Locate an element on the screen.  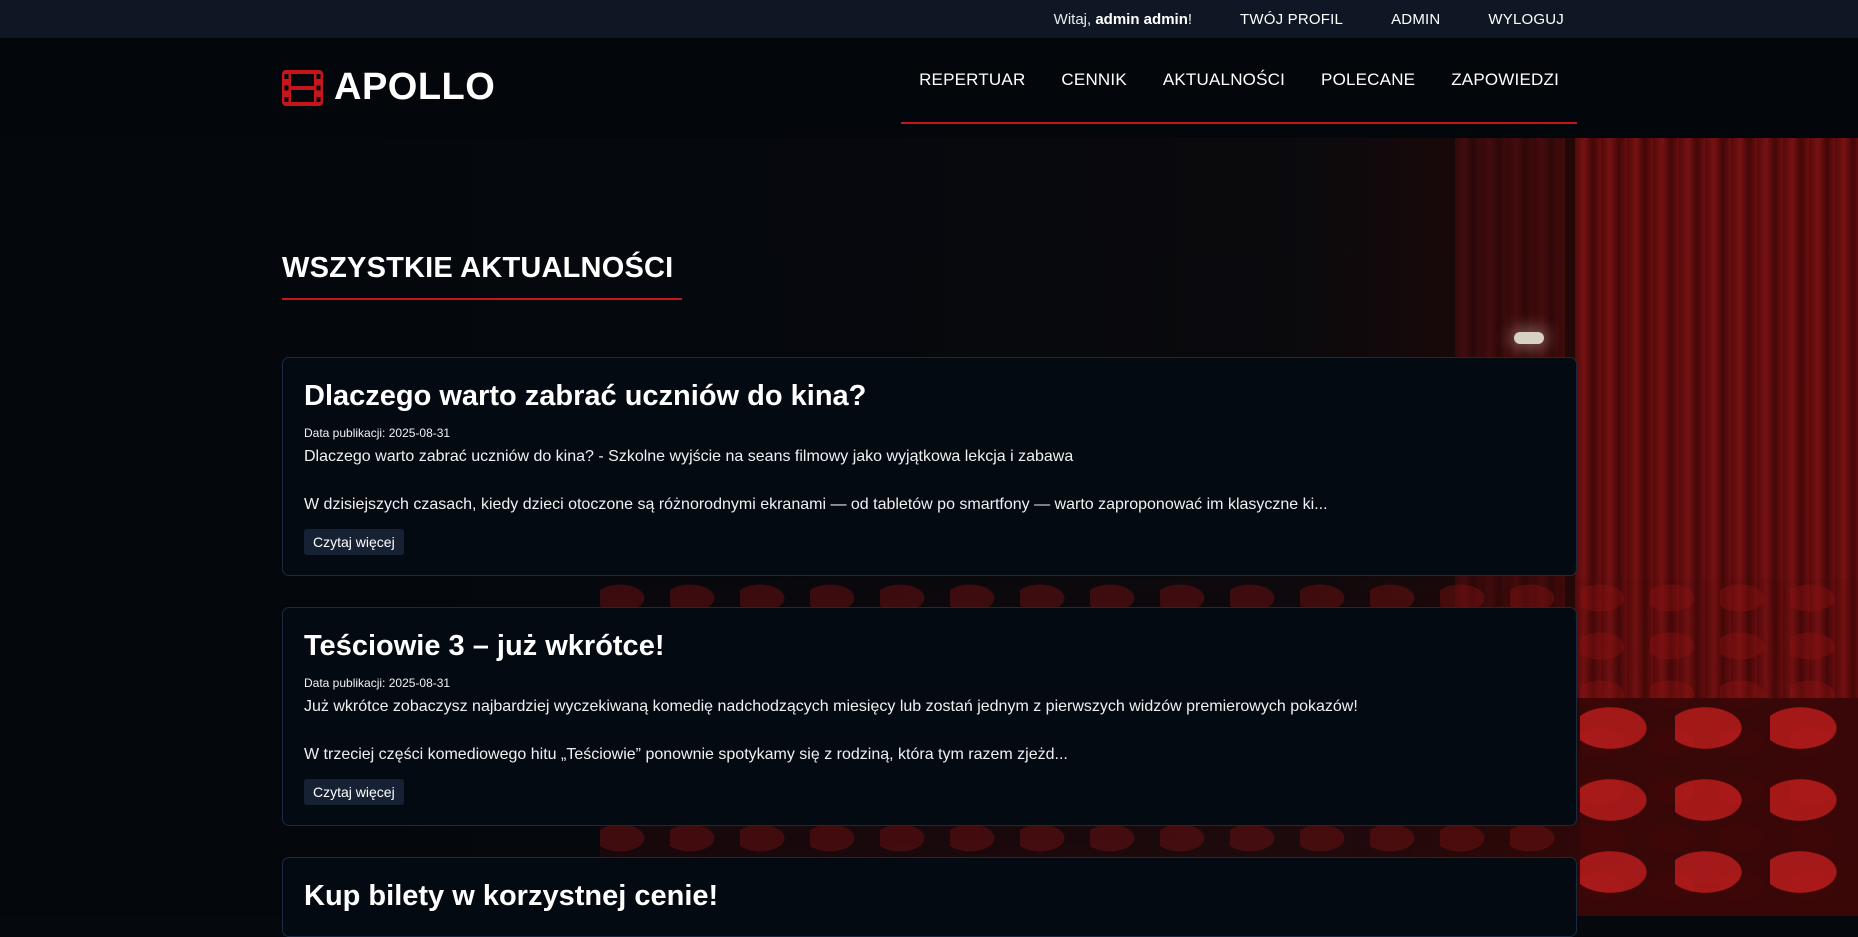
film-icon is located at coordinates (302, 87).